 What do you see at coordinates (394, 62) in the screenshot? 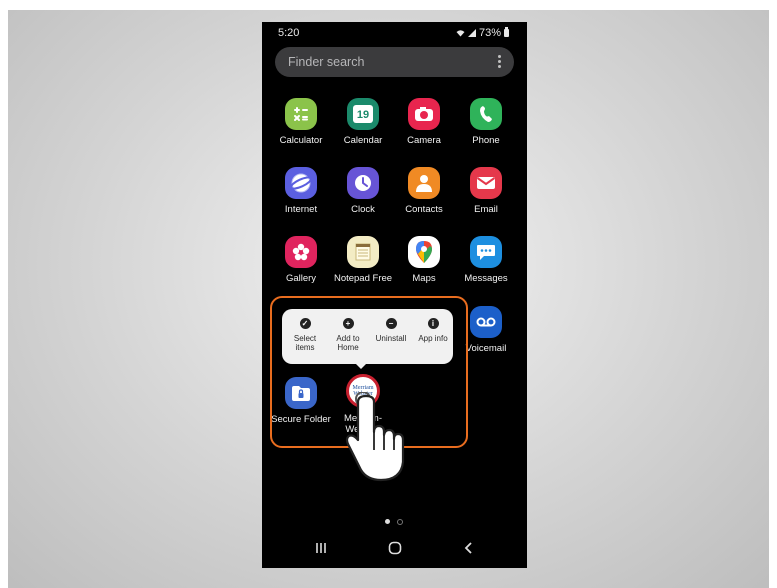
I see `finder-search-bar: Finder search` at bounding box center [394, 62].